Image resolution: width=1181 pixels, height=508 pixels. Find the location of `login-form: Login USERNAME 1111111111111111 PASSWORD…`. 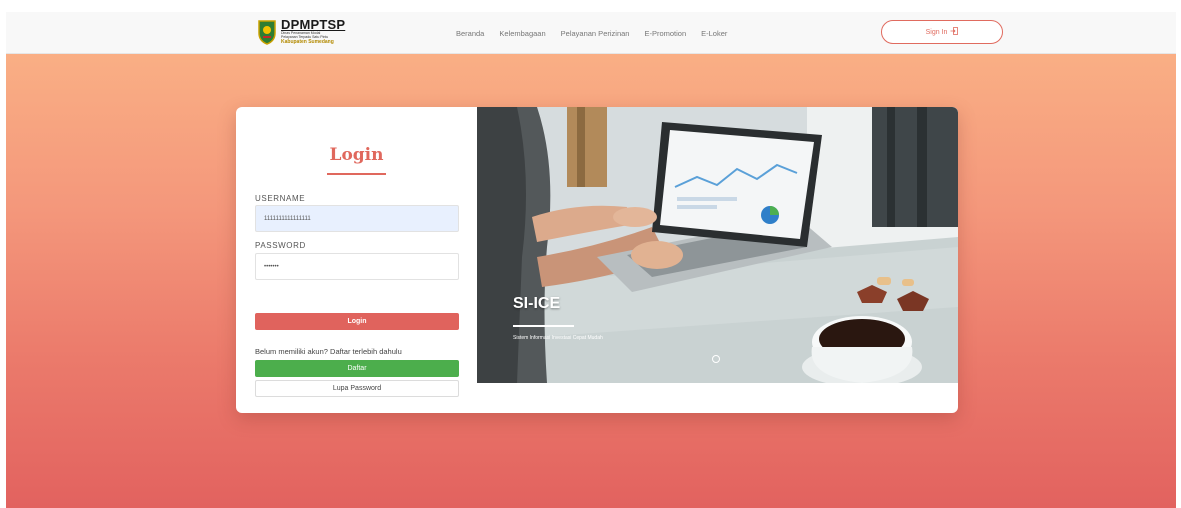

login-form: Login USERNAME 1111111111111111 PASSWORD… is located at coordinates (356, 260).